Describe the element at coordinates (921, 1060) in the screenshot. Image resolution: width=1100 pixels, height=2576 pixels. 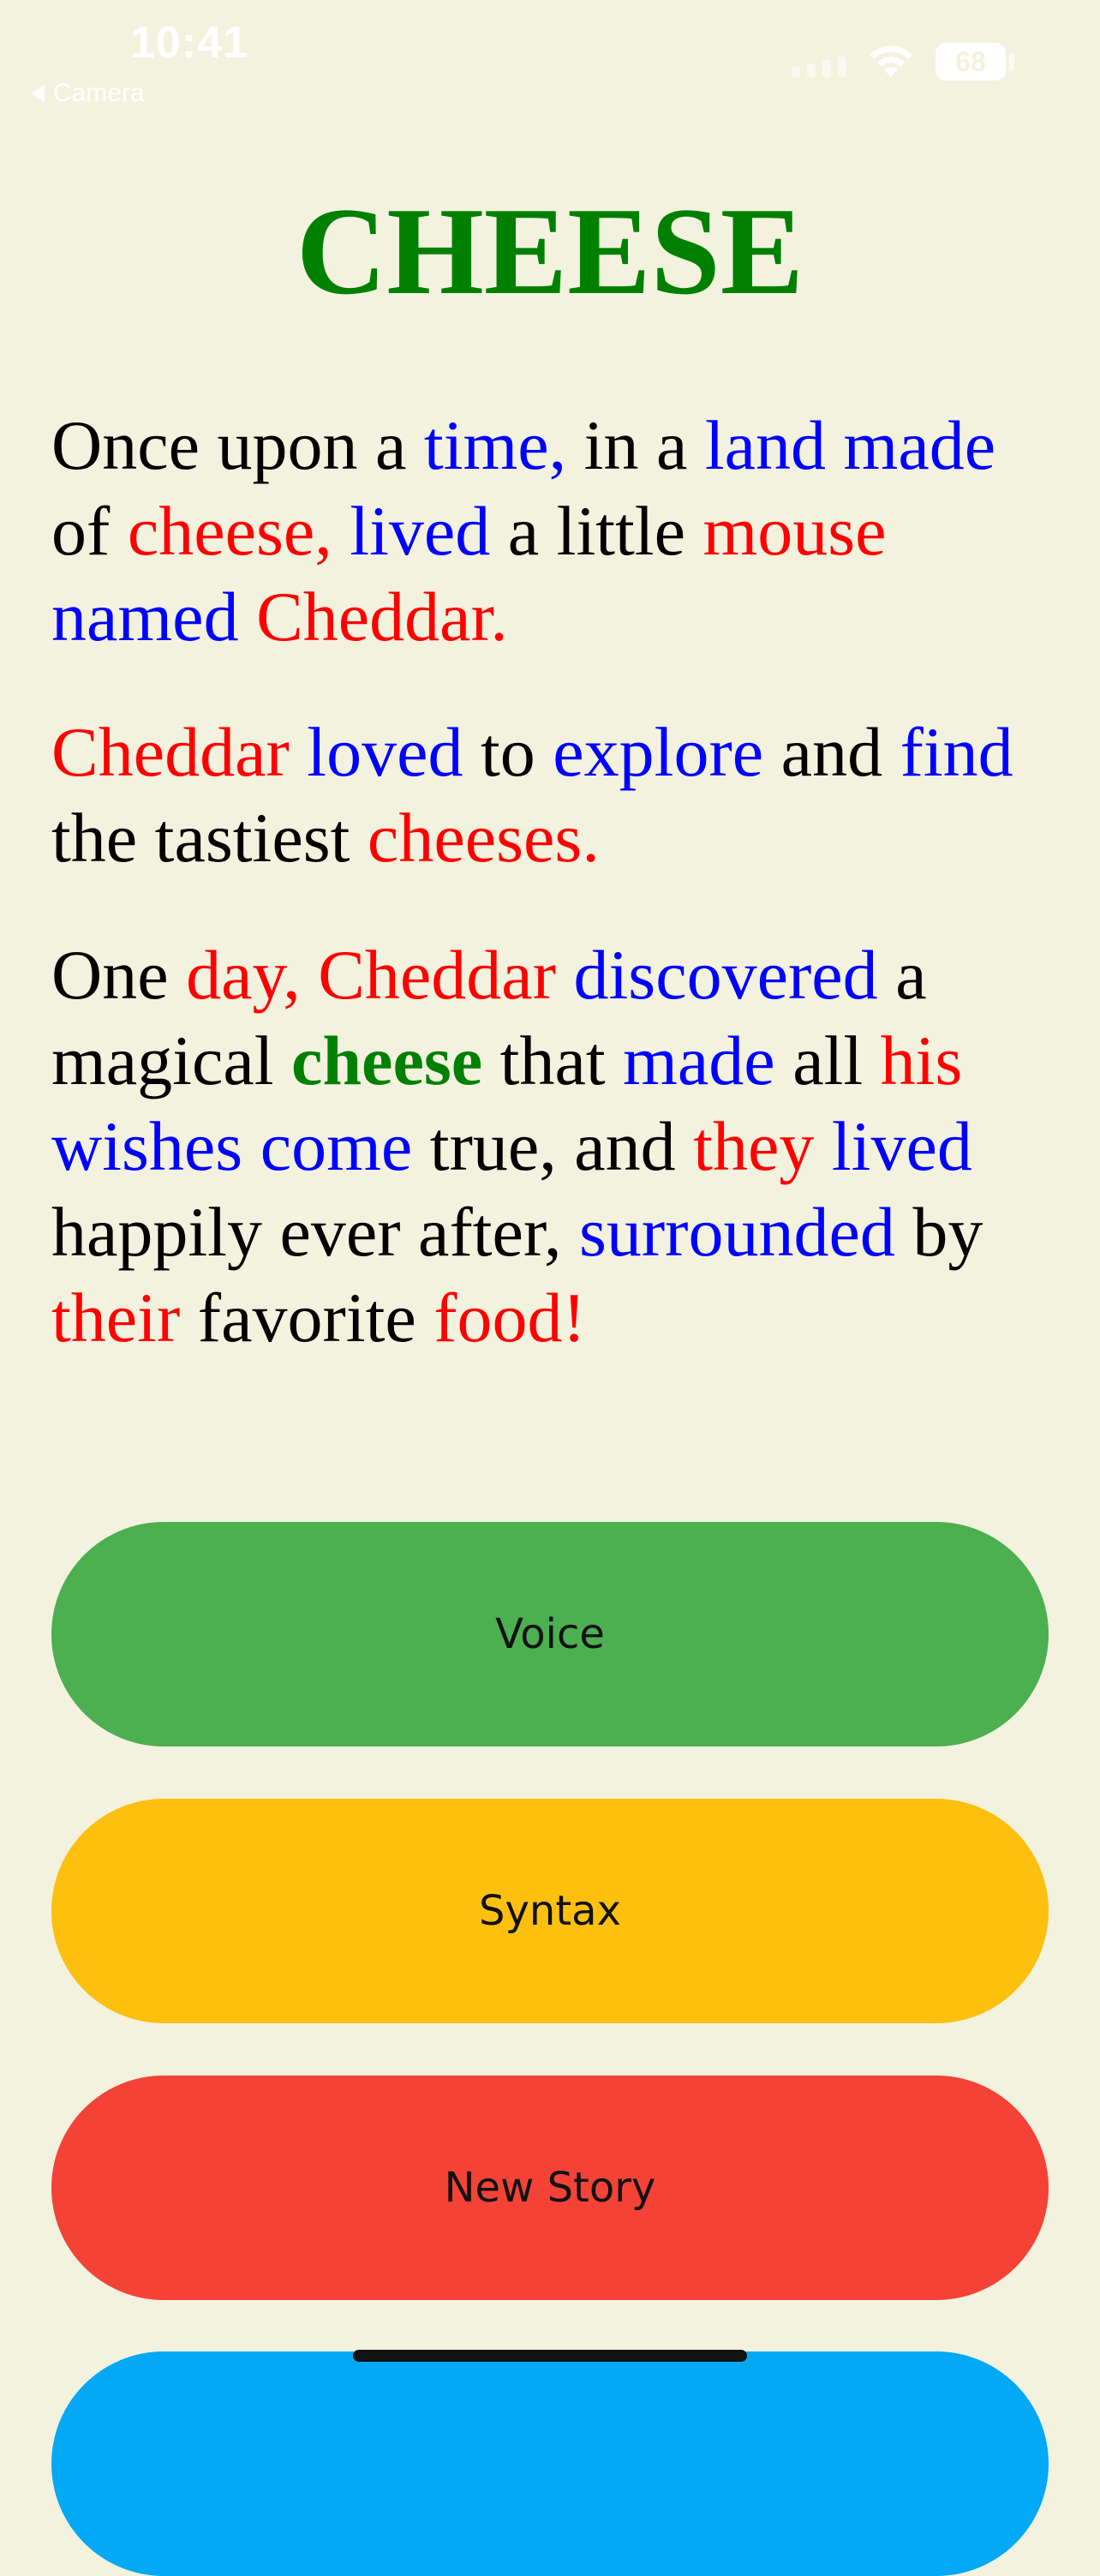
I see `story-word-red: his` at that location.